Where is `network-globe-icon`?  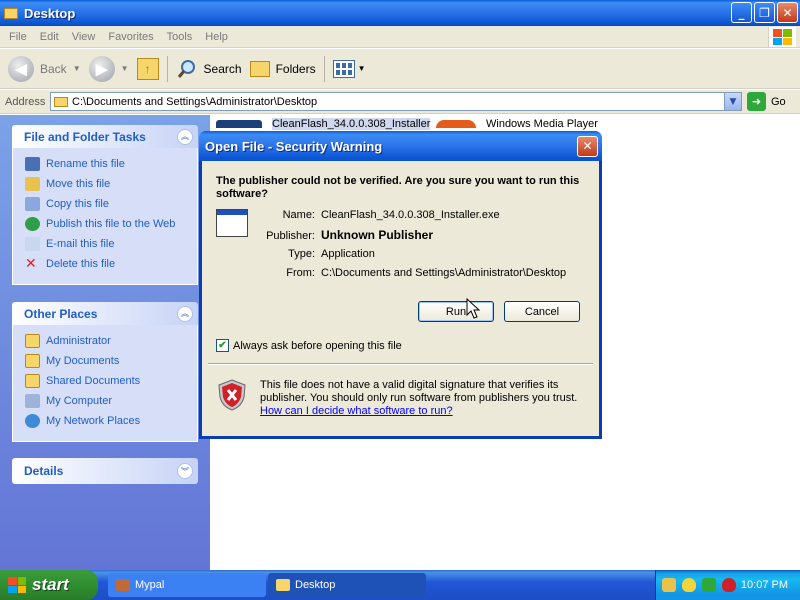
network-globe-icon is located at coordinates (32, 421).